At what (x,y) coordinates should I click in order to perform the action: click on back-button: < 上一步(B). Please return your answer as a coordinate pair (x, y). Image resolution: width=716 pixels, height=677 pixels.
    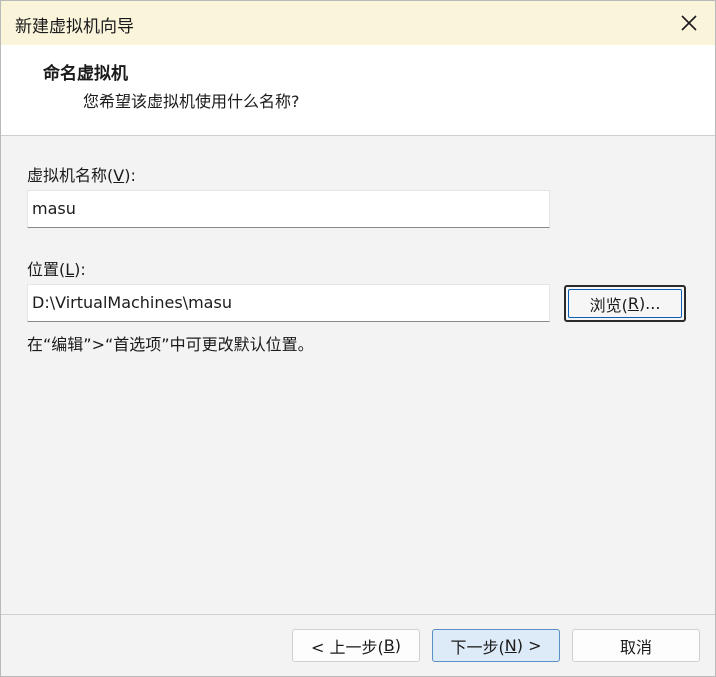
    Looking at the image, I should click on (356, 645).